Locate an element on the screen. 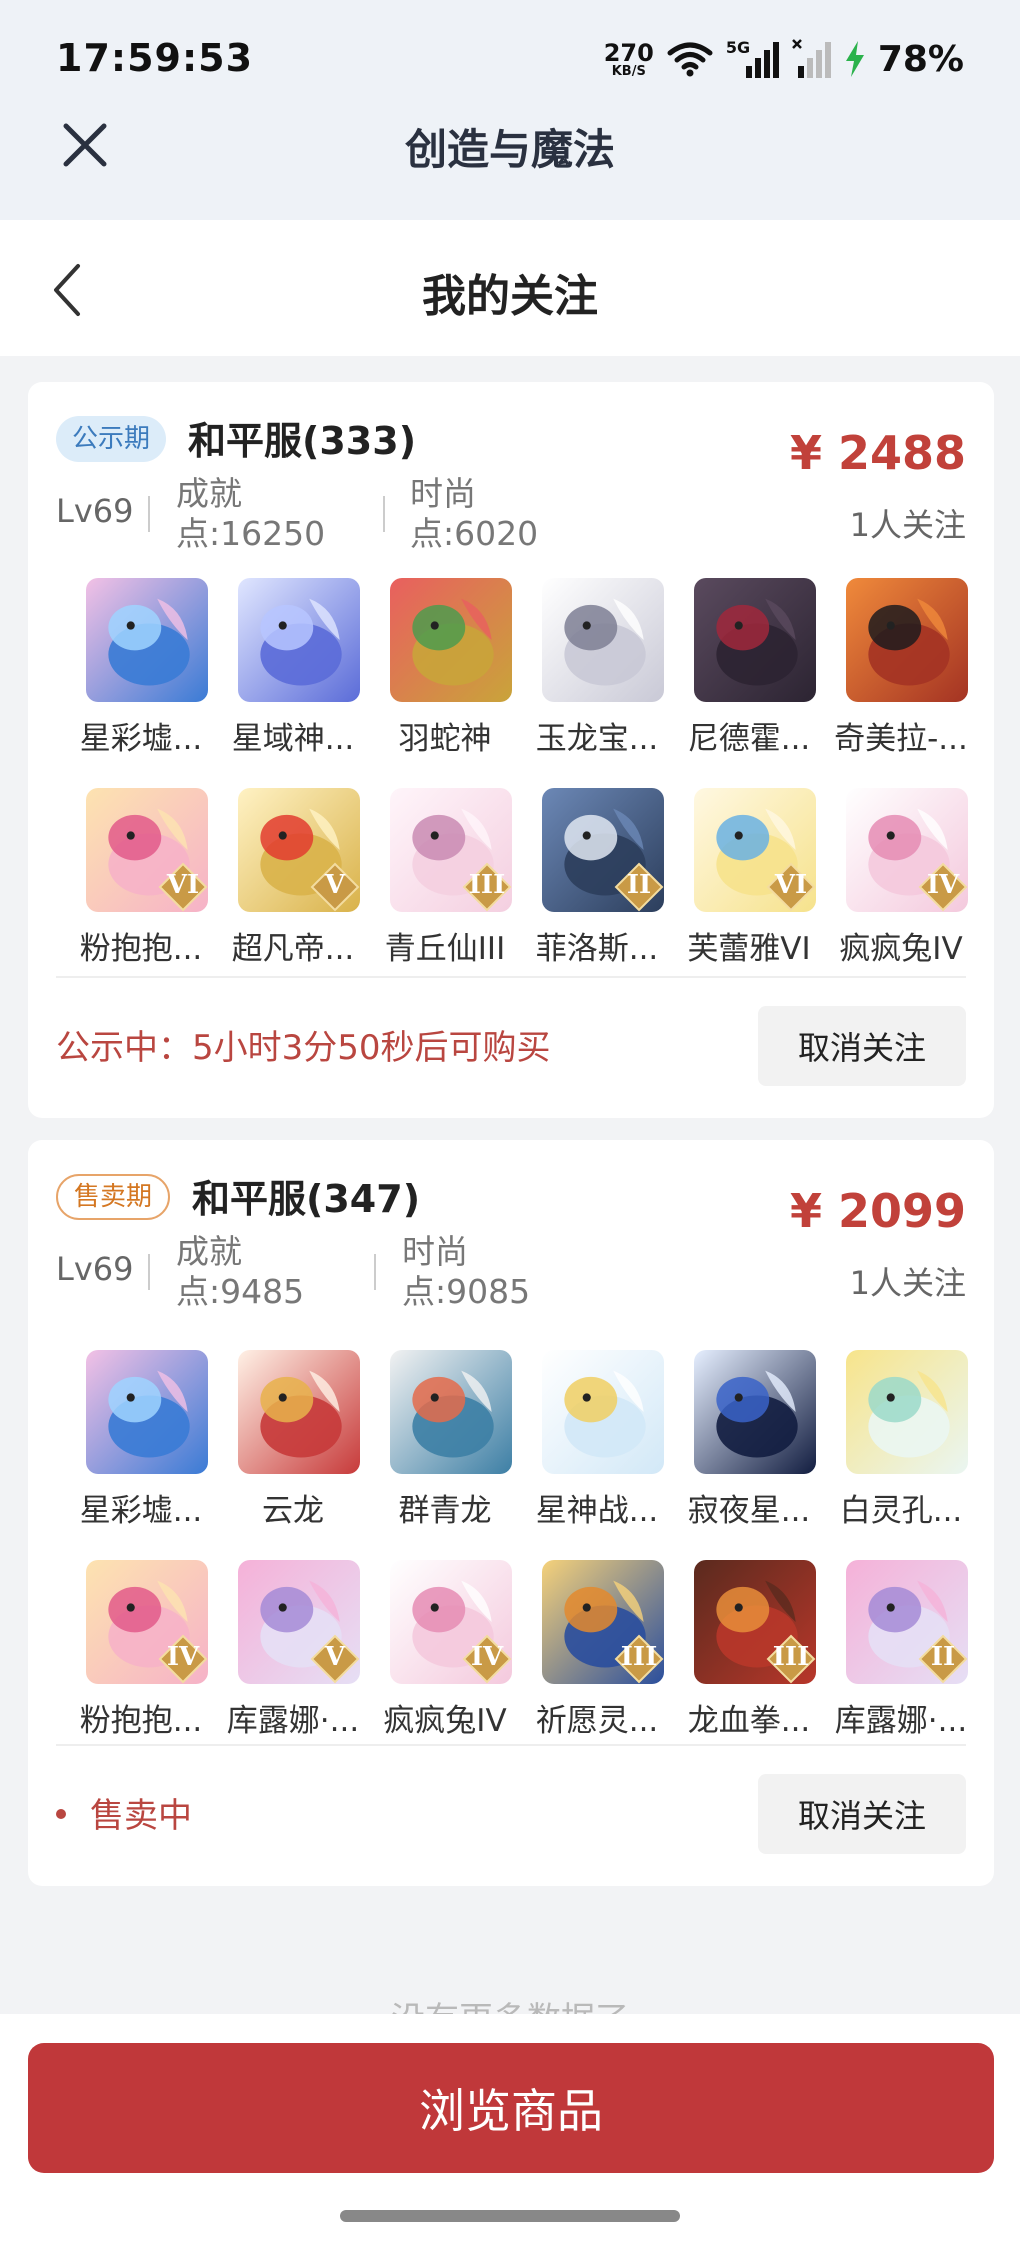 Image resolution: width=1020 pixels, height=2243 pixels. tier-label: VI is located at coordinates (791, 885).